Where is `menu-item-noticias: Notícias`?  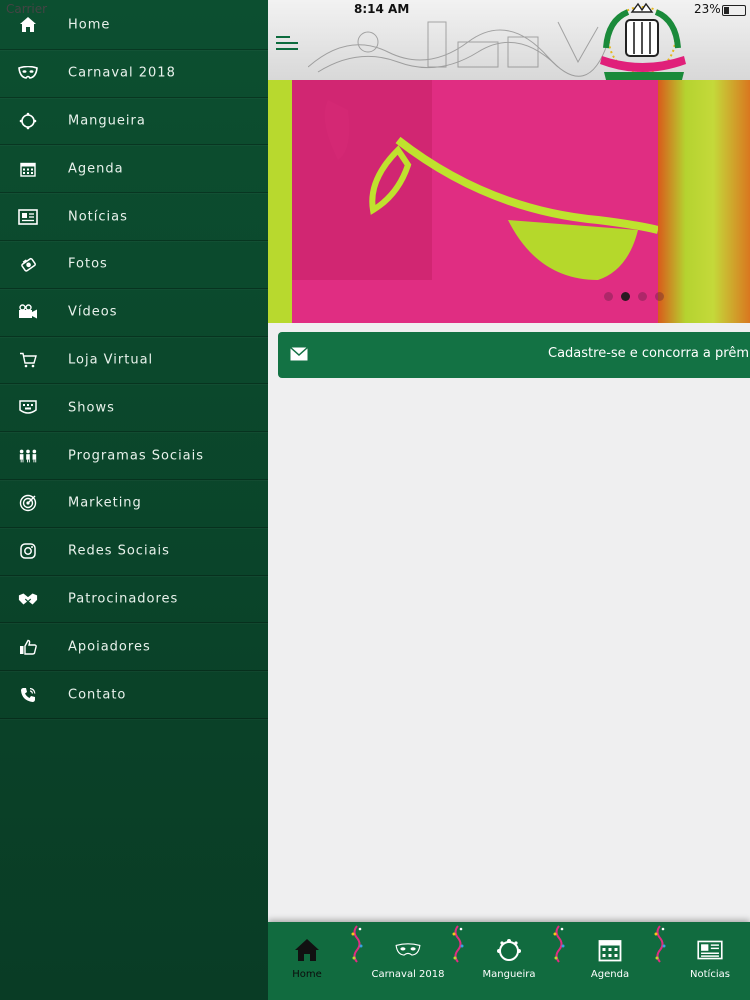 menu-item-noticias: Notícias is located at coordinates (134, 217).